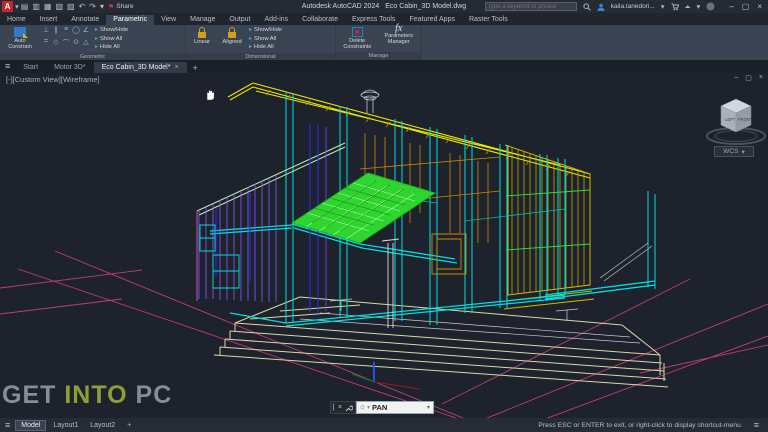  Describe the element at coordinates (334, 407) in the screenshot. I see `command-grip-icon: |` at that location.